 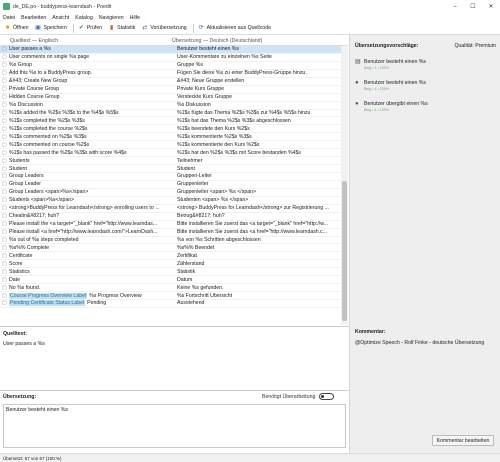 What do you see at coordinates (14, 279) in the screenshot?
I see `source-text: Date` at bounding box center [14, 279].